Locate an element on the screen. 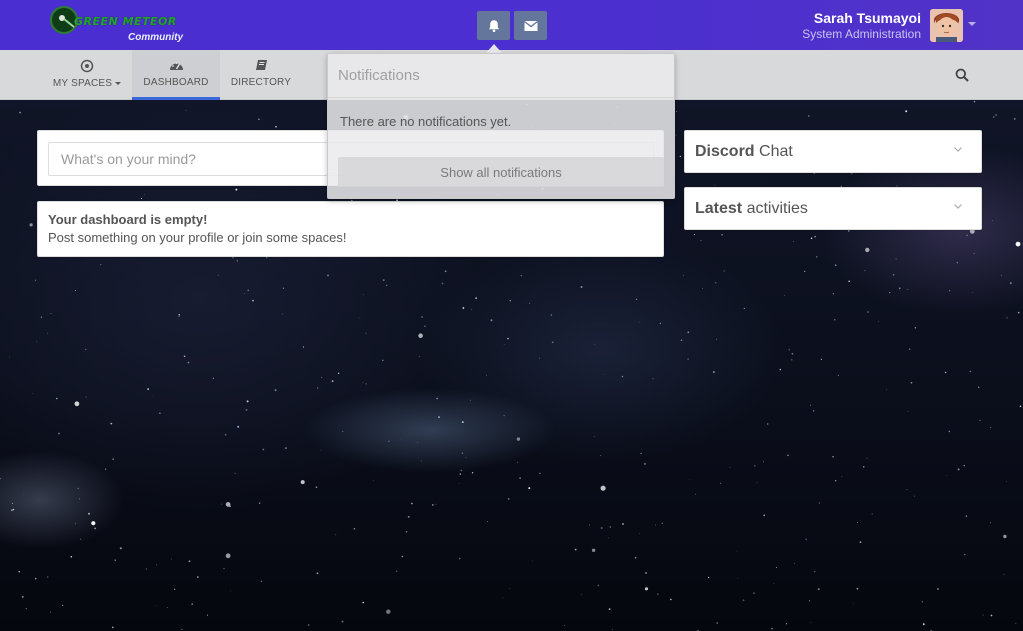 This screenshot has width=1023, height=631. envelope-icon is located at coordinates (530, 25).